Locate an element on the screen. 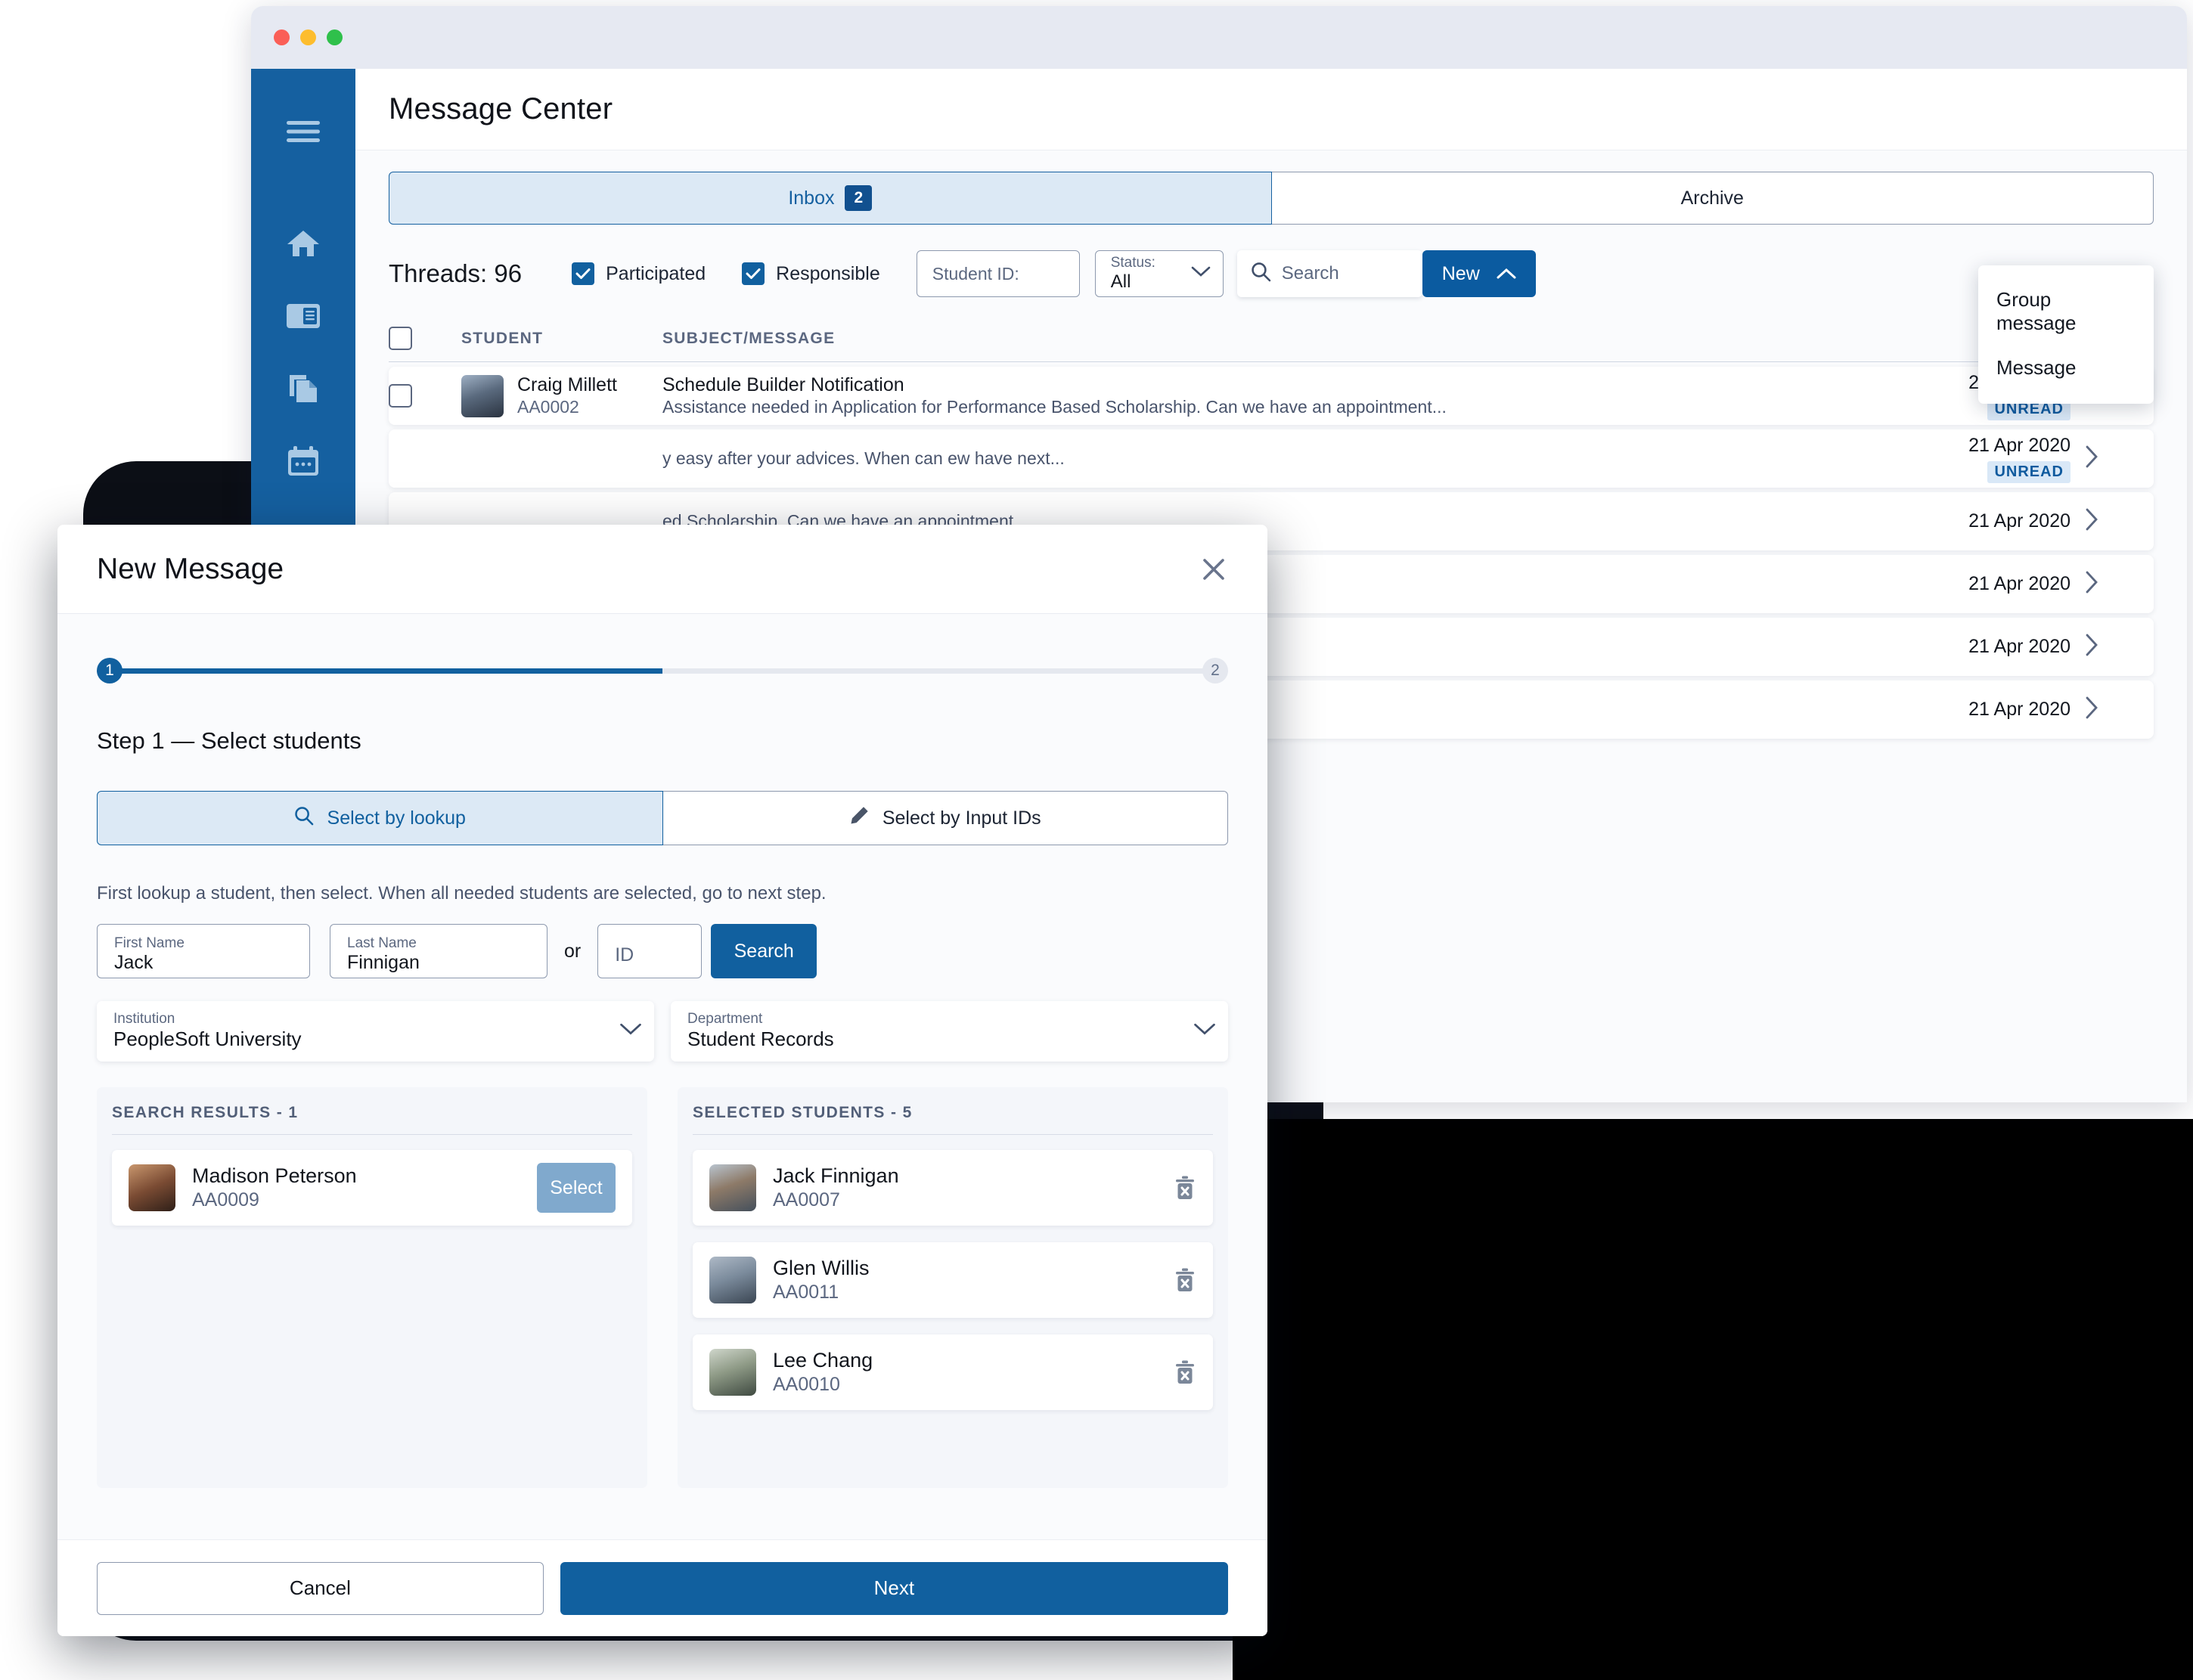  department-value: Student Records is located at coordinates (760, 1039).